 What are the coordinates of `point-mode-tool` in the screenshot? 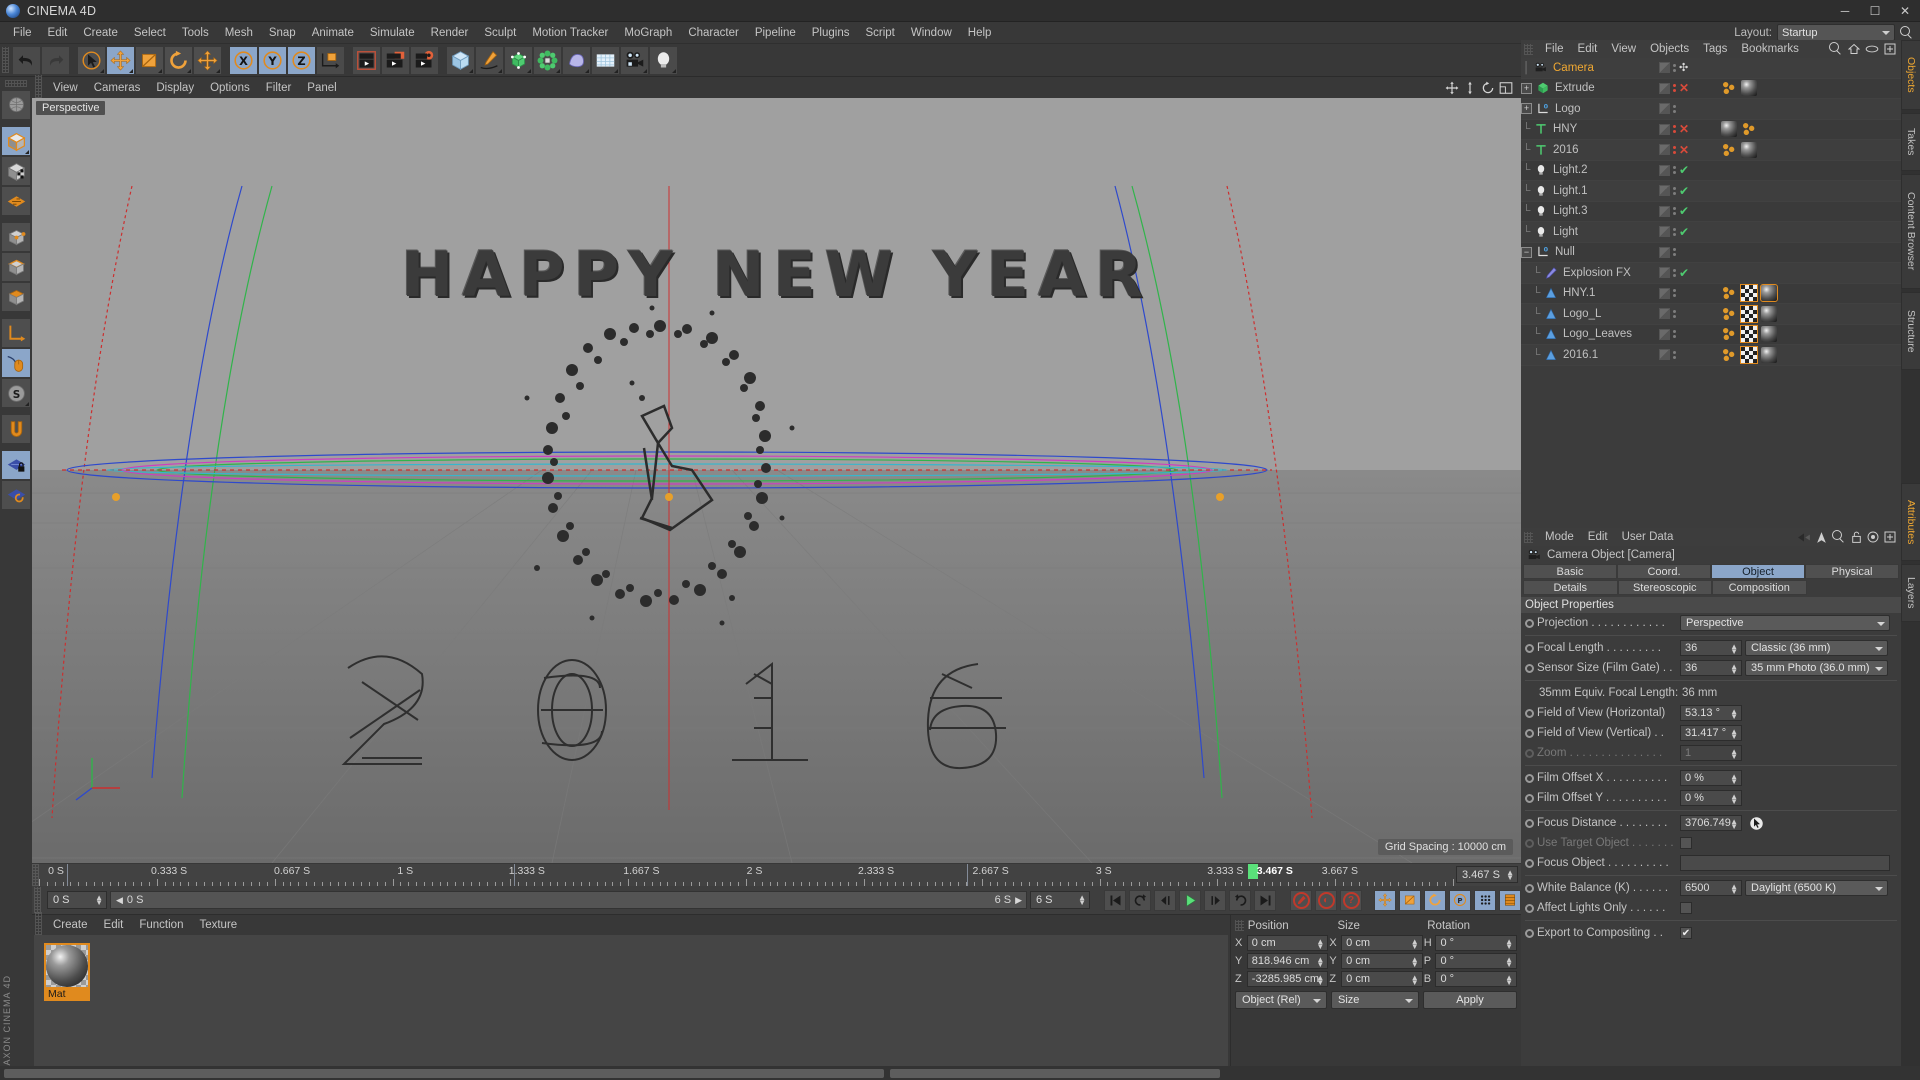 It's located at (16, 237).